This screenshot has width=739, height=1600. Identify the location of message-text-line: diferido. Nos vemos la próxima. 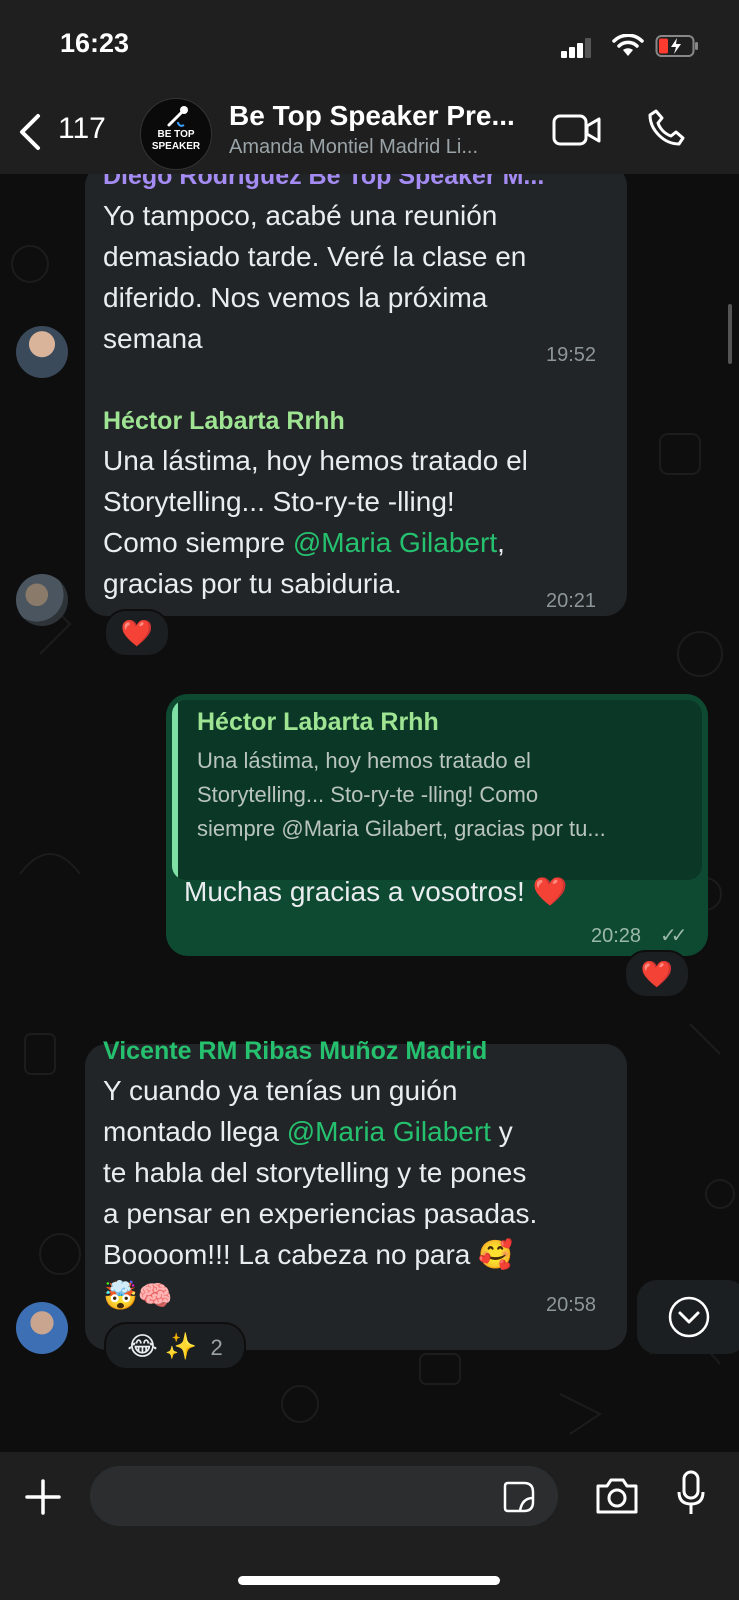
(295, 297).